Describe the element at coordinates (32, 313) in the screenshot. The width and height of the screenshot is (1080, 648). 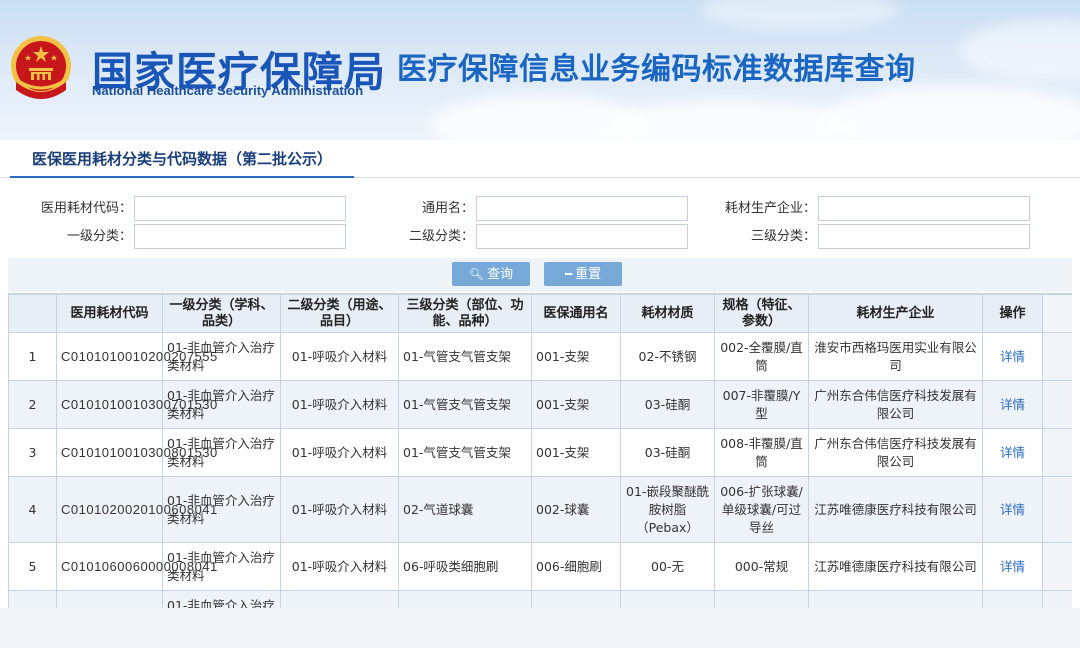
I see `col-header-index` at that location.